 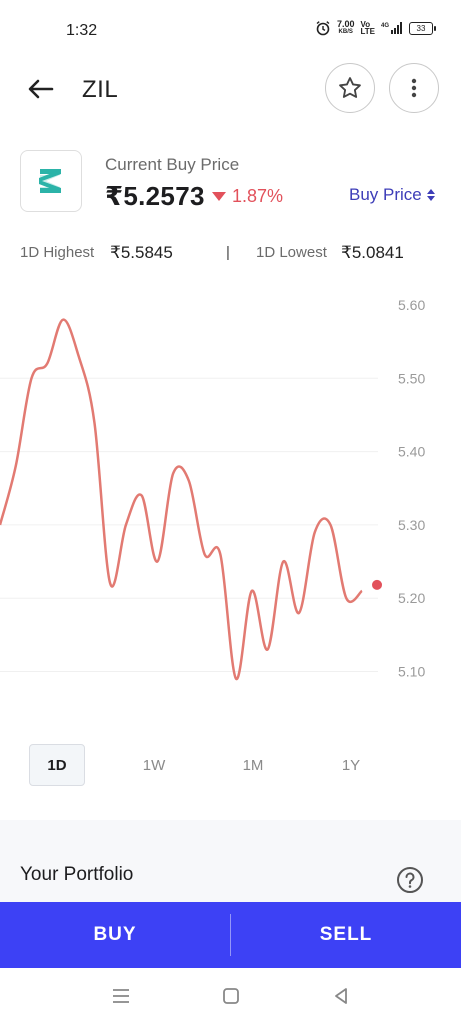 I want to click on buy-label: BUY, so click(x=115, y=934).